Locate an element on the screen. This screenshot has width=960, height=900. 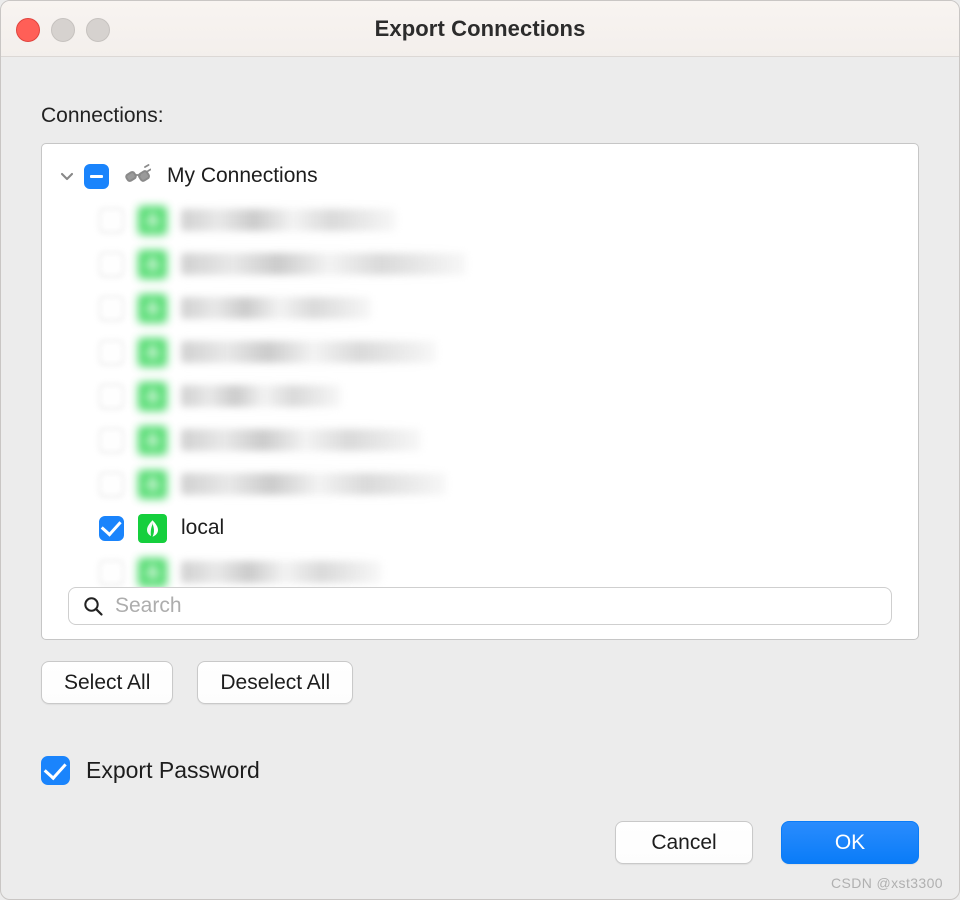
search-field-wrapper: Search is located at coordinates (480, 606).